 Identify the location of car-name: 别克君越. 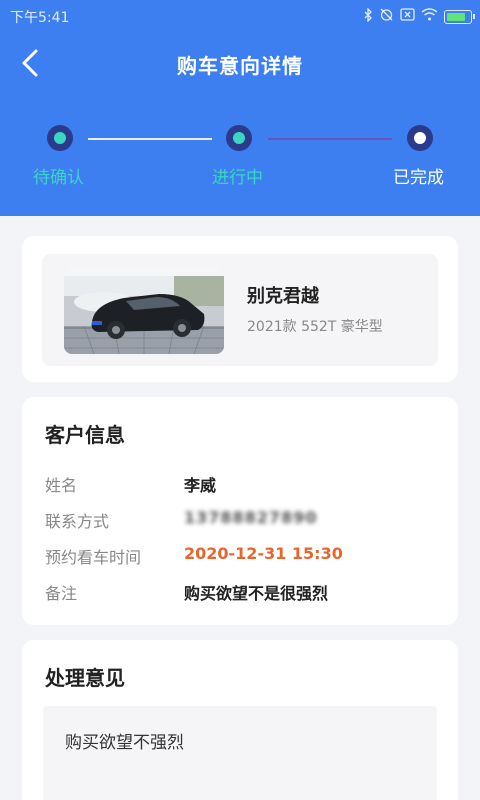
(283, 296).